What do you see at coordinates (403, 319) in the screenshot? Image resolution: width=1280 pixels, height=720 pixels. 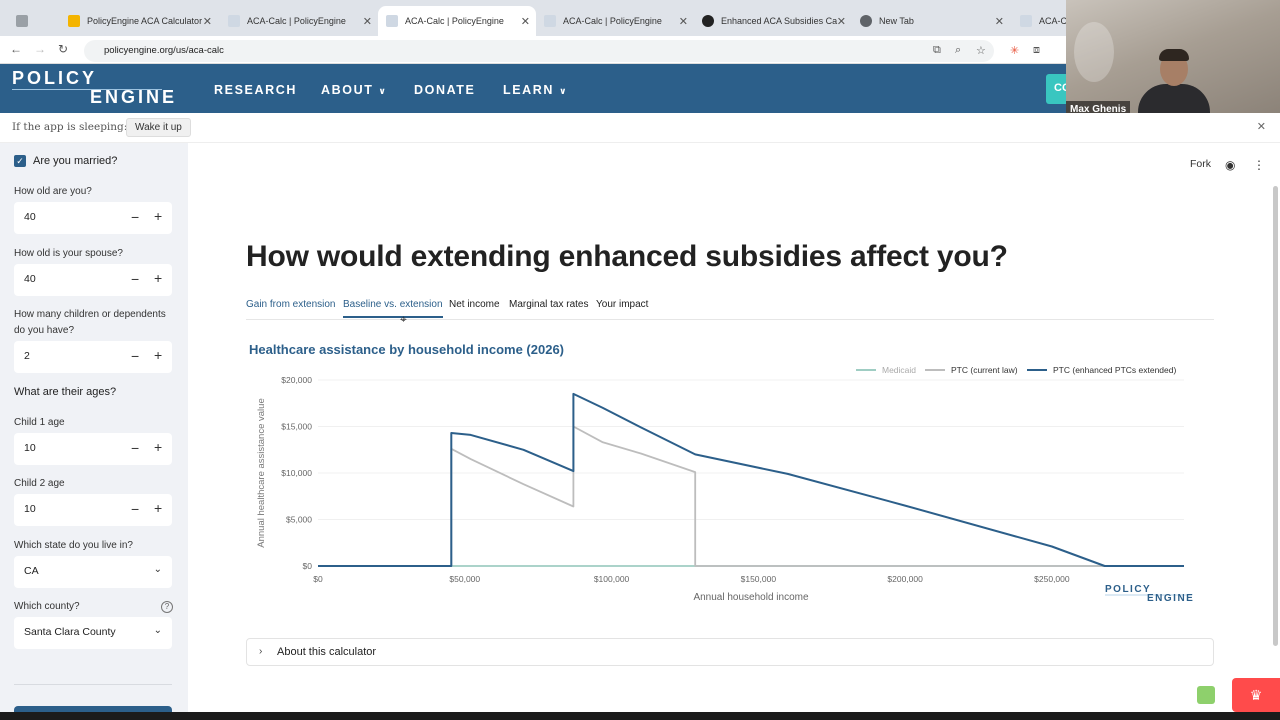 I see `mouse-cursor-icon: ⌖` at bounding box center [403, 319].